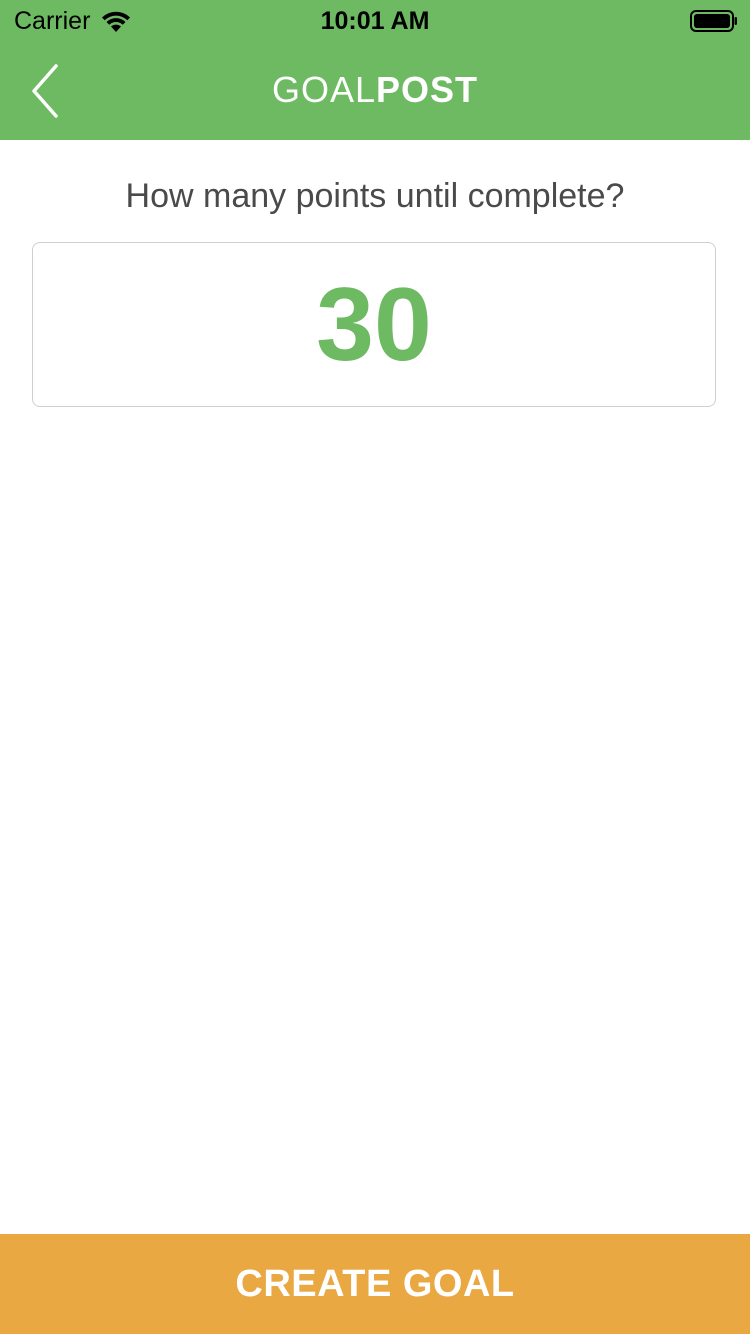 This screenshot has height=1334, width=750. What do you see at coordinates (324, 89) in the screenshot?
I see `app-title-light: GOAL` at bounding box center [324, 89].